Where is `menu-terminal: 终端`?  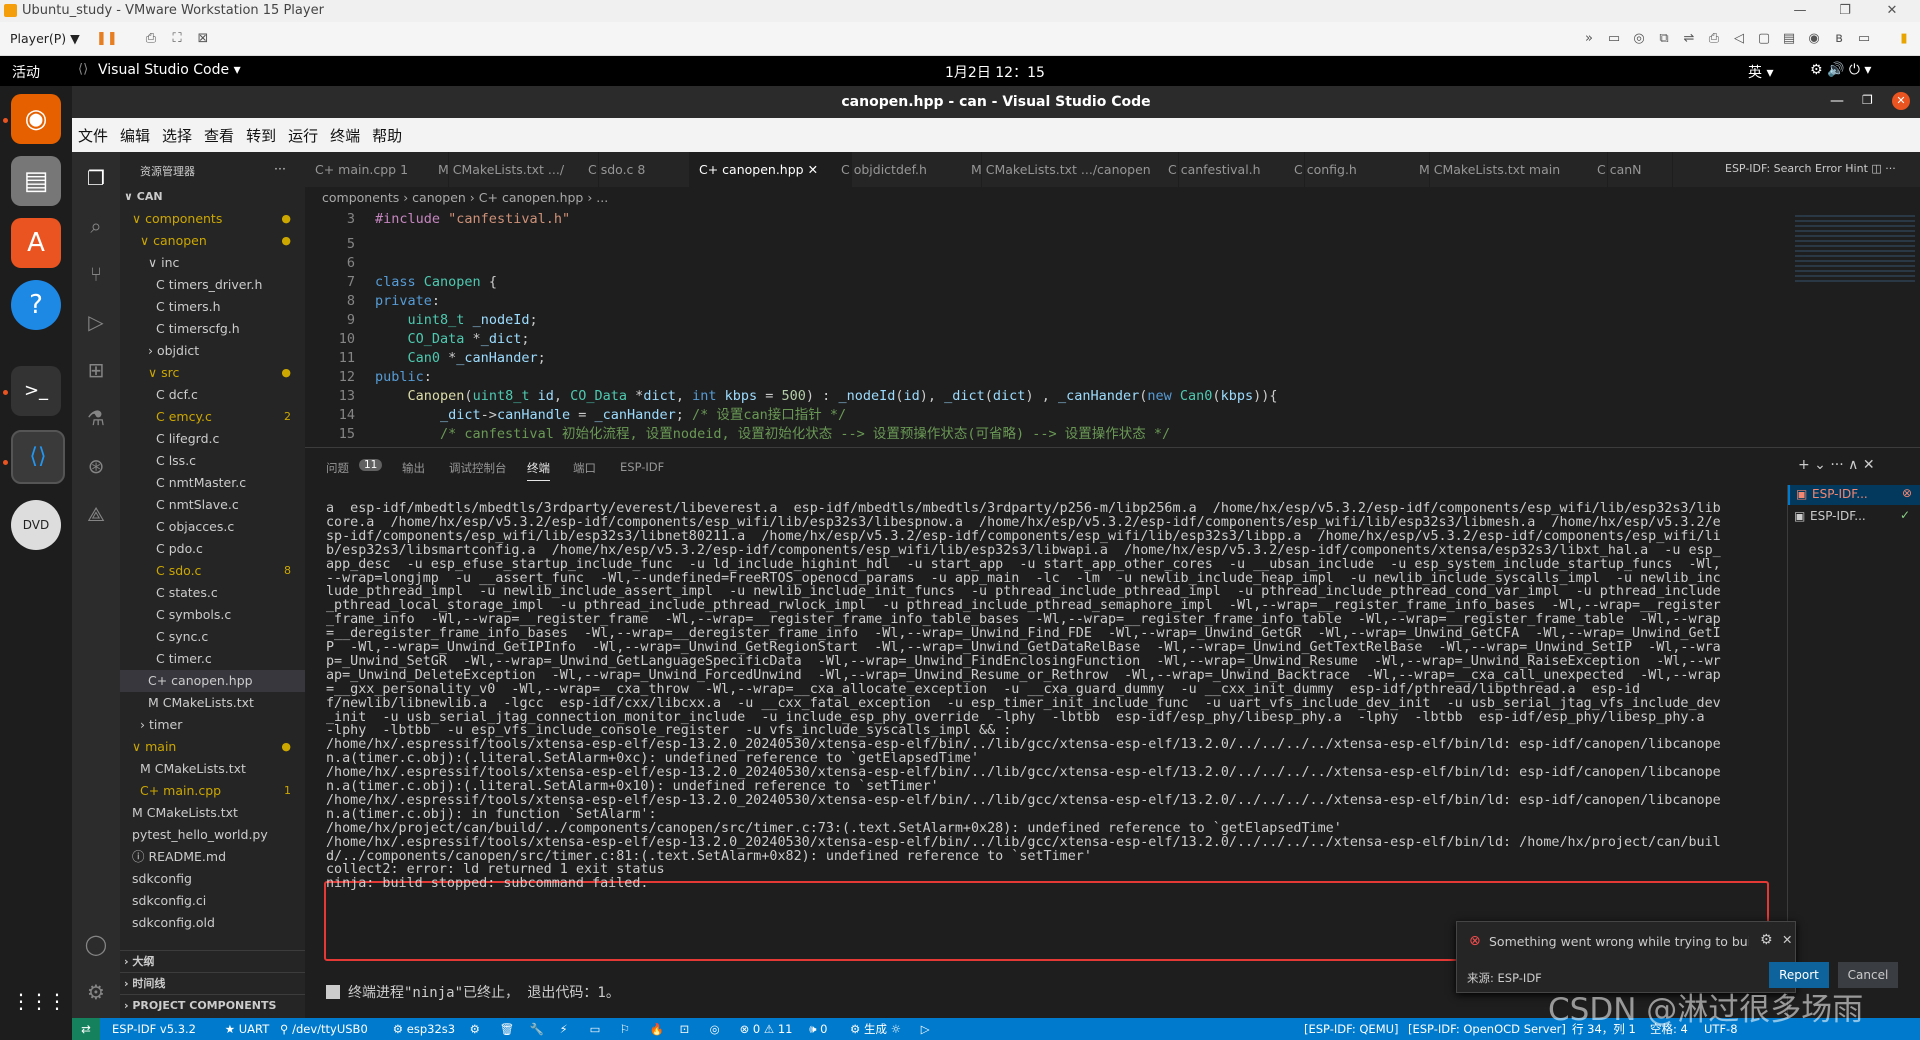
menu-terminal: 终端 is located at coordinates (345, 135).